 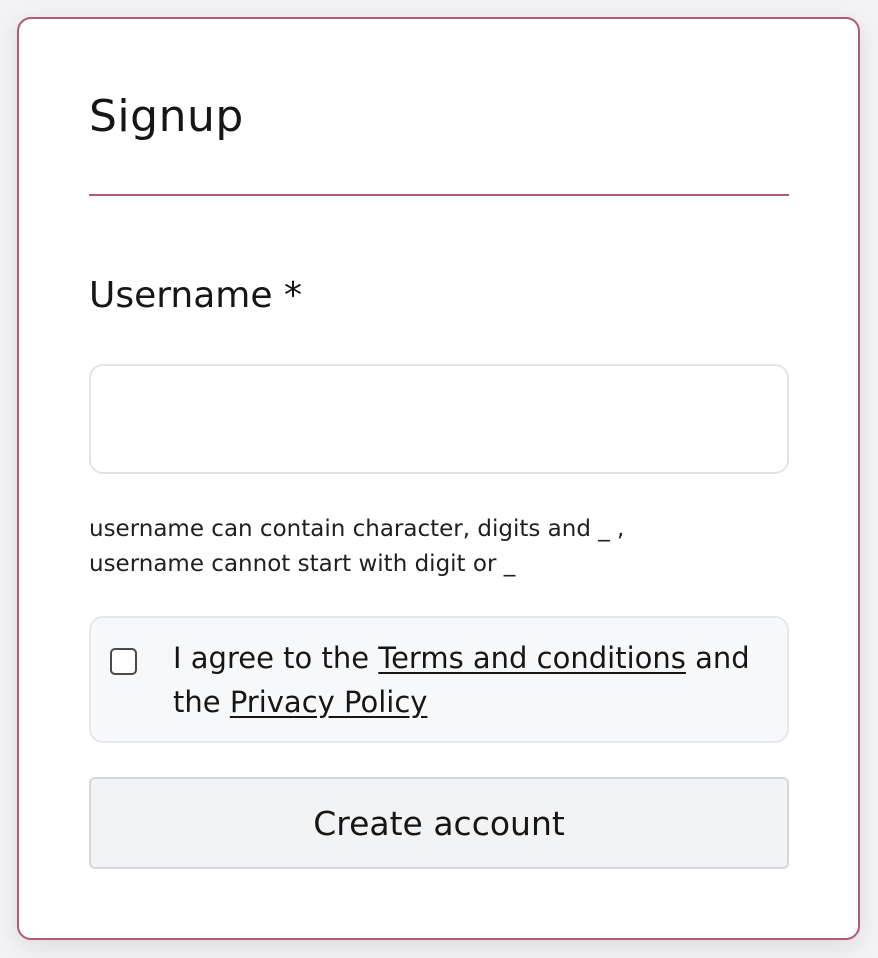 I want to click on username-label: Username *, so click(x=195, y=295).